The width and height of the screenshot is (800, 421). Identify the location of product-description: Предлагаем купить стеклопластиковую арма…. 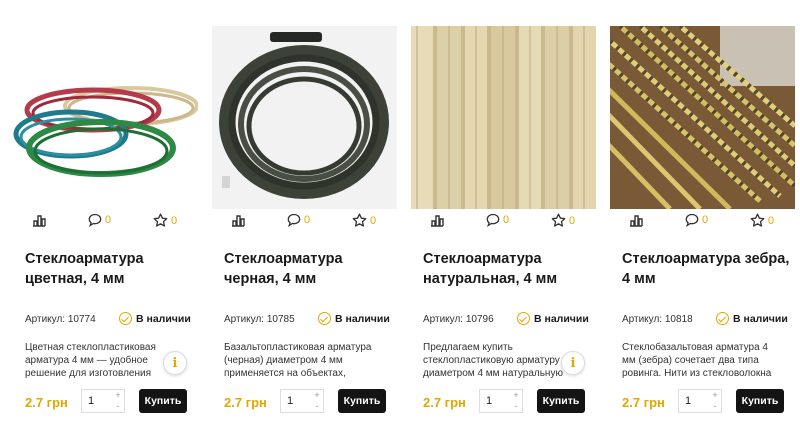
(493, 360).